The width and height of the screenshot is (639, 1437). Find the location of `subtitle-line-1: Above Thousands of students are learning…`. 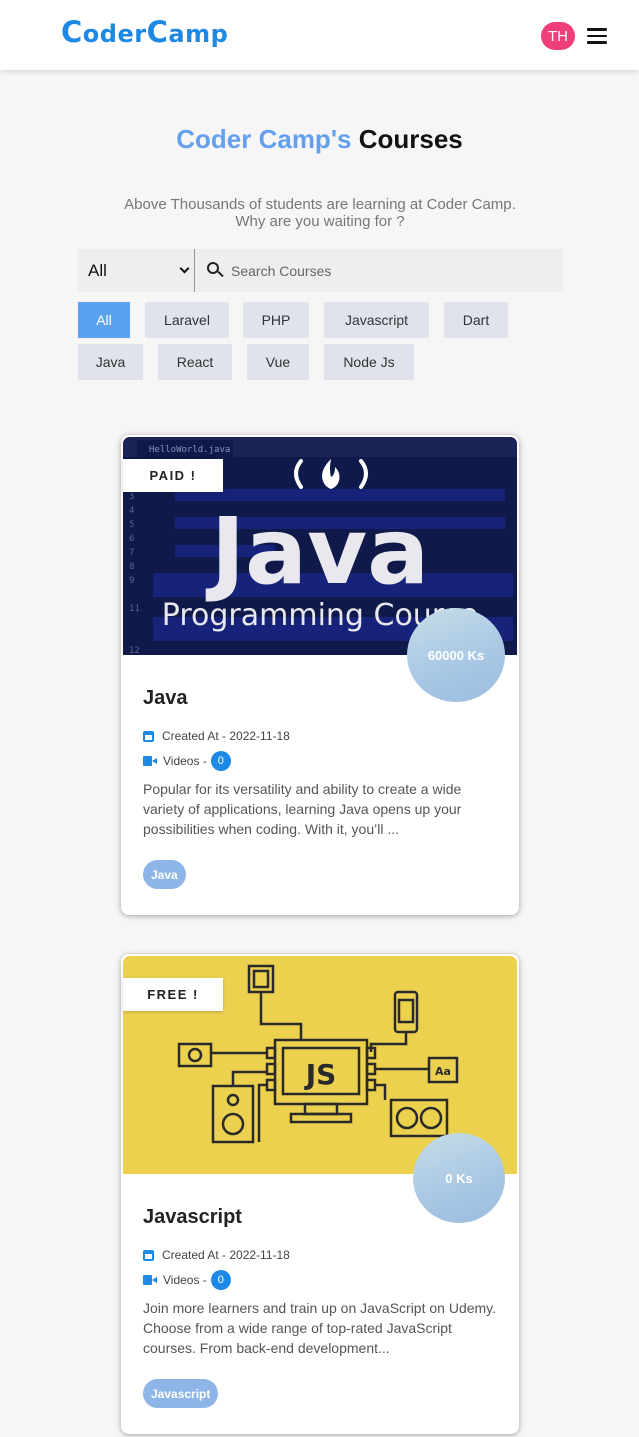

subtitle-line-1: Above Thousands of students are learning… is located at coordinates (320, 204).